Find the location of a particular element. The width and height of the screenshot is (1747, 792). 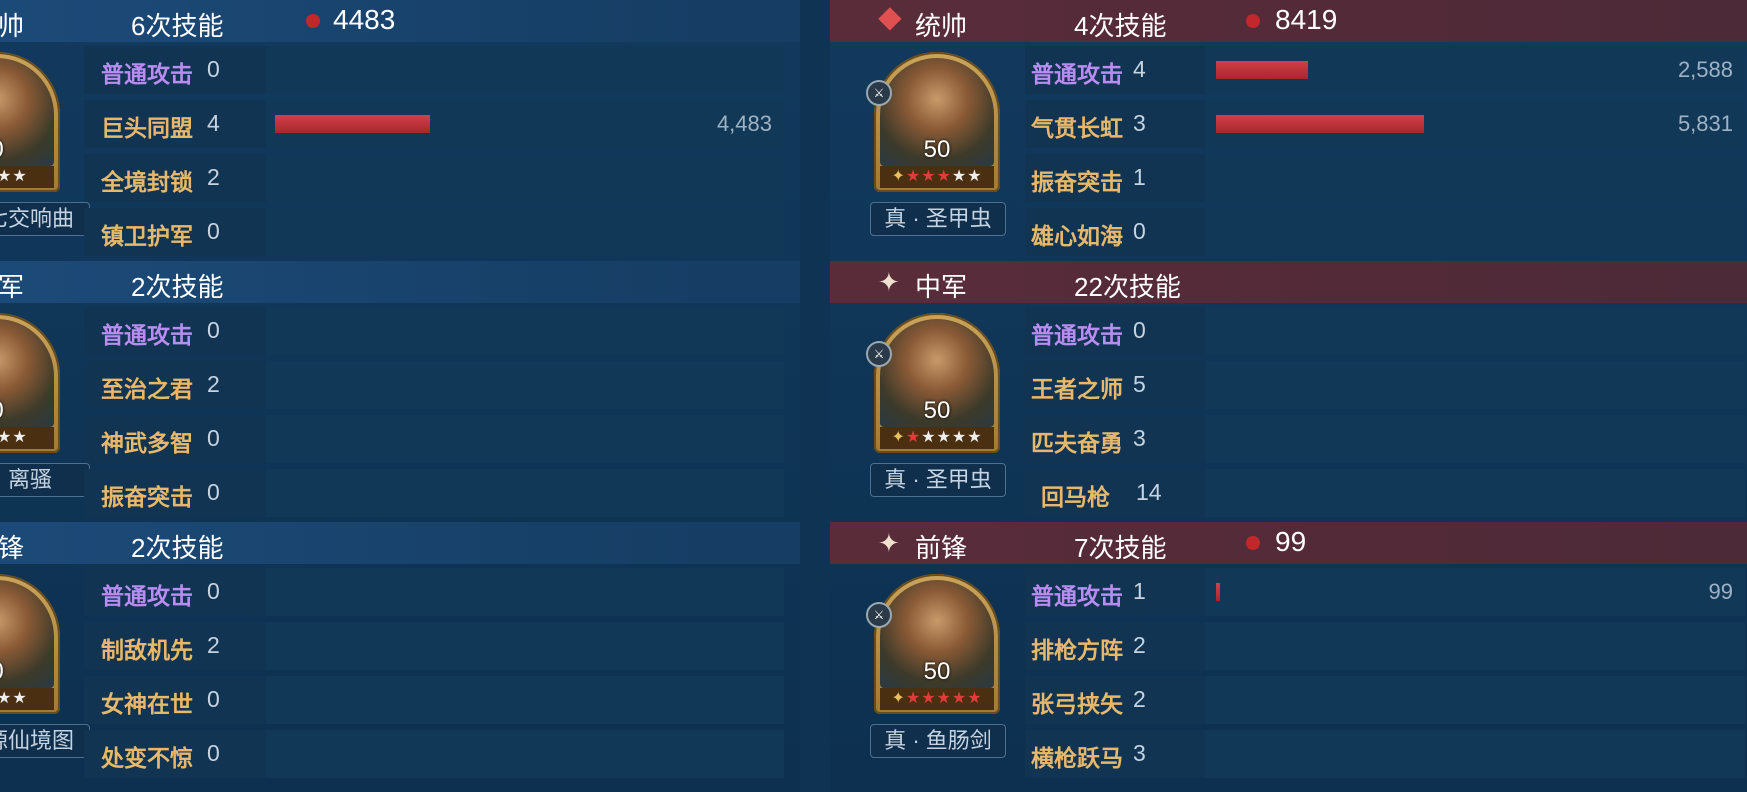

skill-trigger-count: 5 is located at coordinates (1139, 384).